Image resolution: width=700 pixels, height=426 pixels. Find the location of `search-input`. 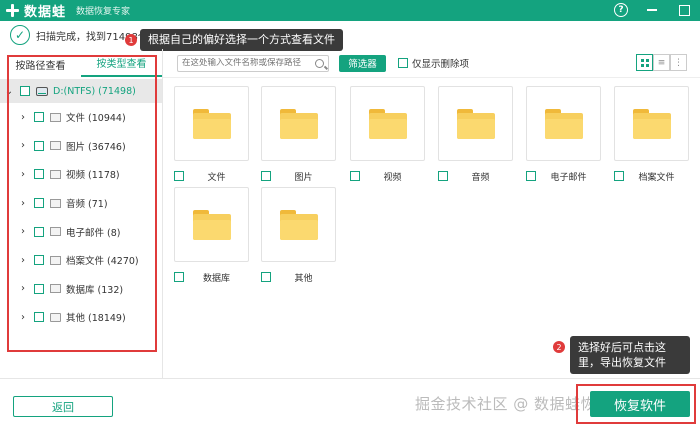

search-input is located at coordinates (248, 63).